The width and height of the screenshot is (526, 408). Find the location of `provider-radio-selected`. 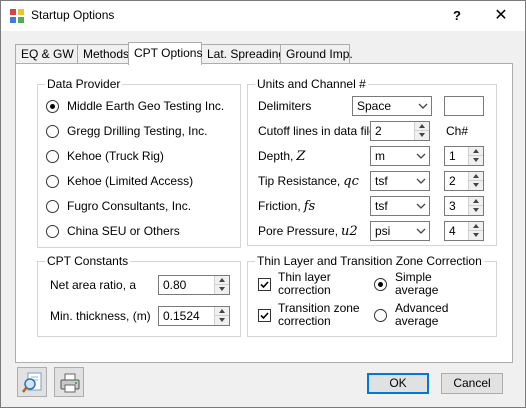

provider-radio-selected is located at coordinates (52, 106).